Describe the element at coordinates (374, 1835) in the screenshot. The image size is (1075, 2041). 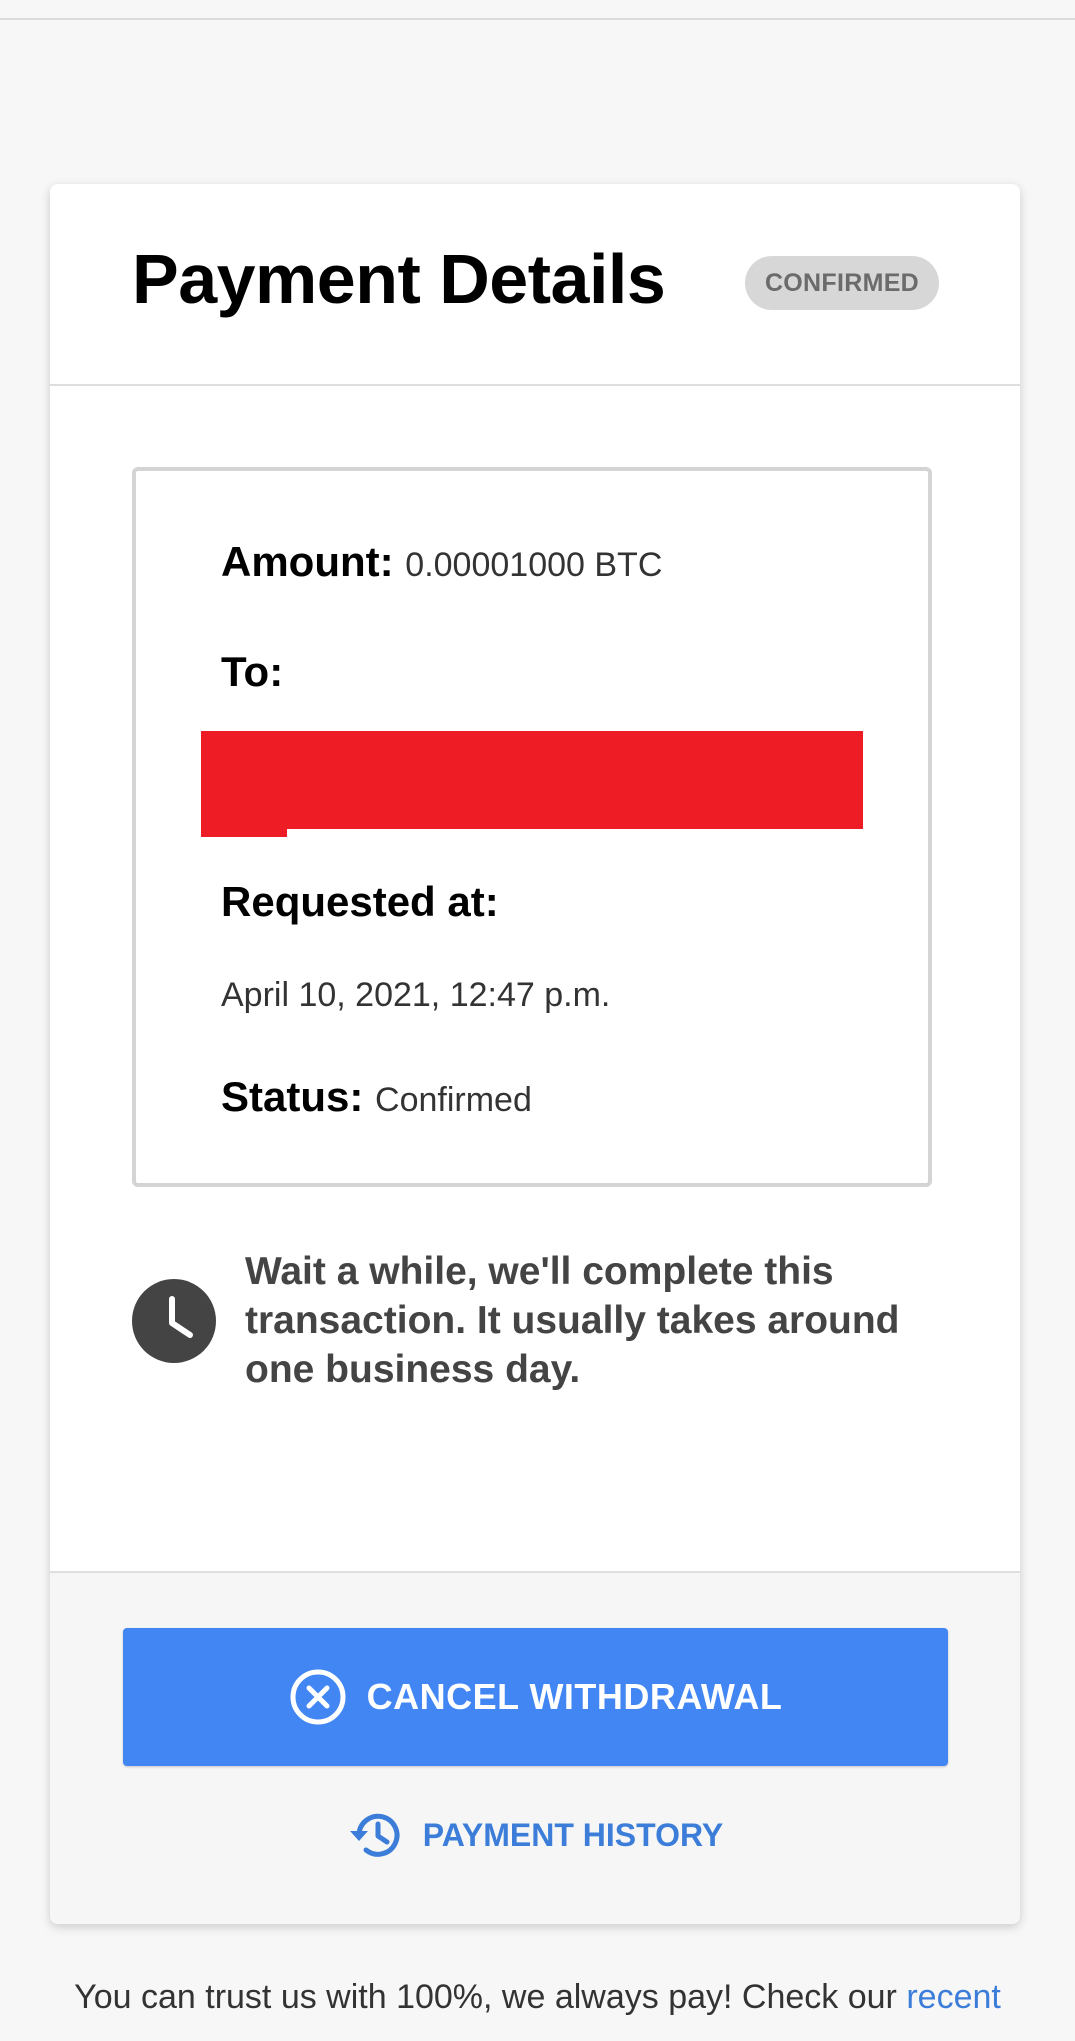
I see `history-icon` at that location.